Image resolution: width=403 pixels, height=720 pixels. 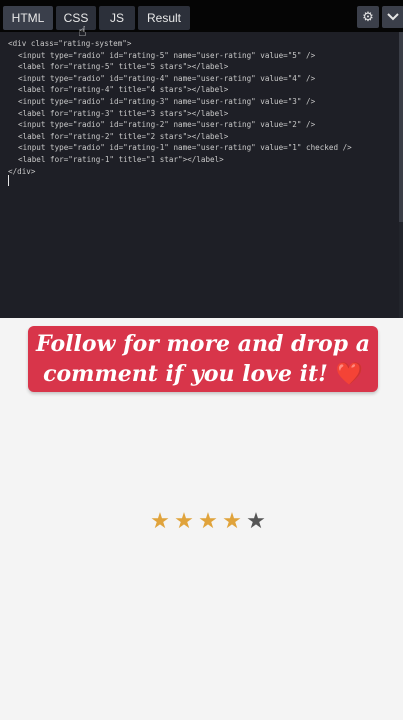 What do you see at coordinates (28, 18) in the screenshot?
I see `tab-html: HTML` at bounding box center [28, 18].